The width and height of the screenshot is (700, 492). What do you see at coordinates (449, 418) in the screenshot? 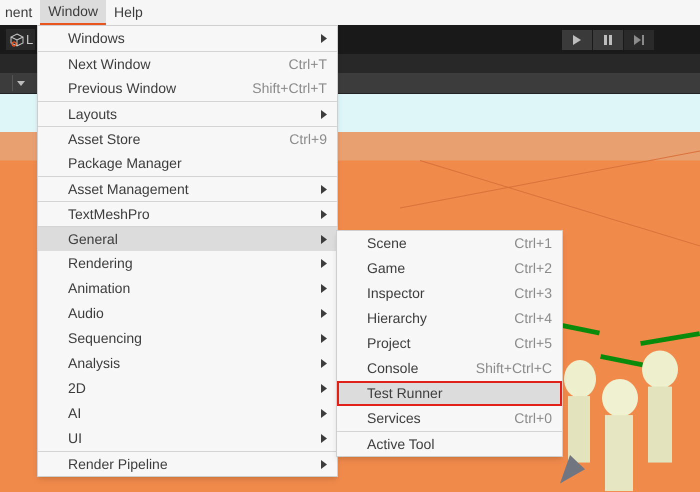
I see `menu-item: Services Ctrl+0` at bounding box center [449, 418].